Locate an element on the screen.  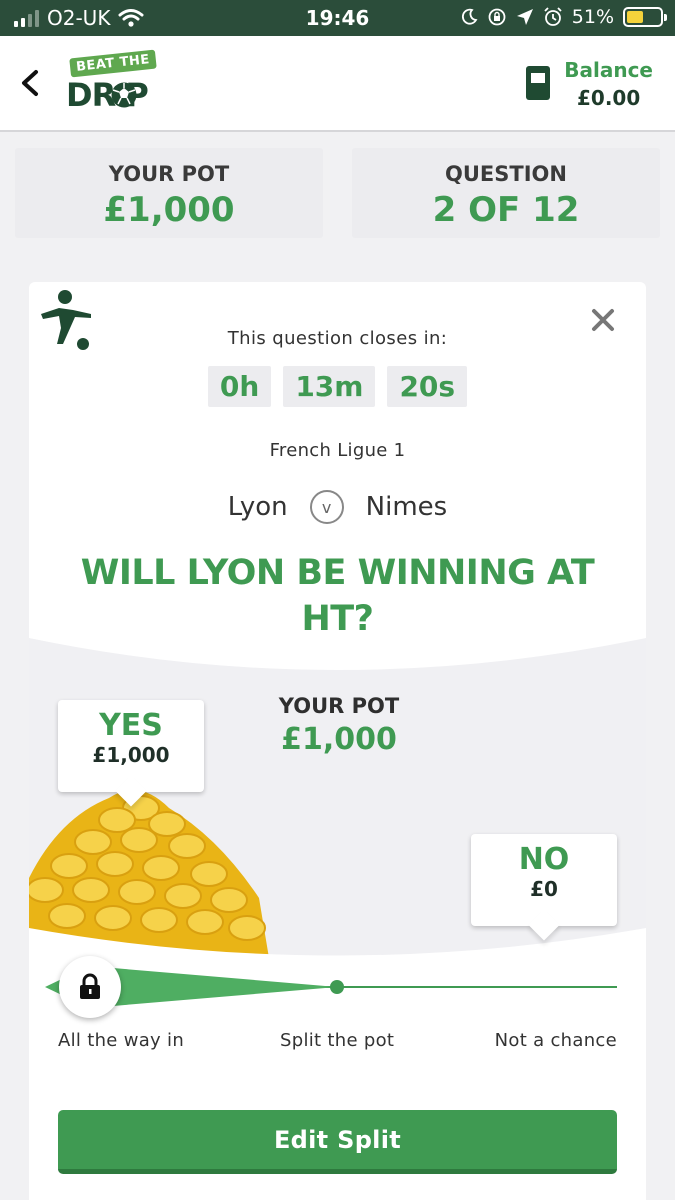
location-icon is located at coordinates (524, 17).